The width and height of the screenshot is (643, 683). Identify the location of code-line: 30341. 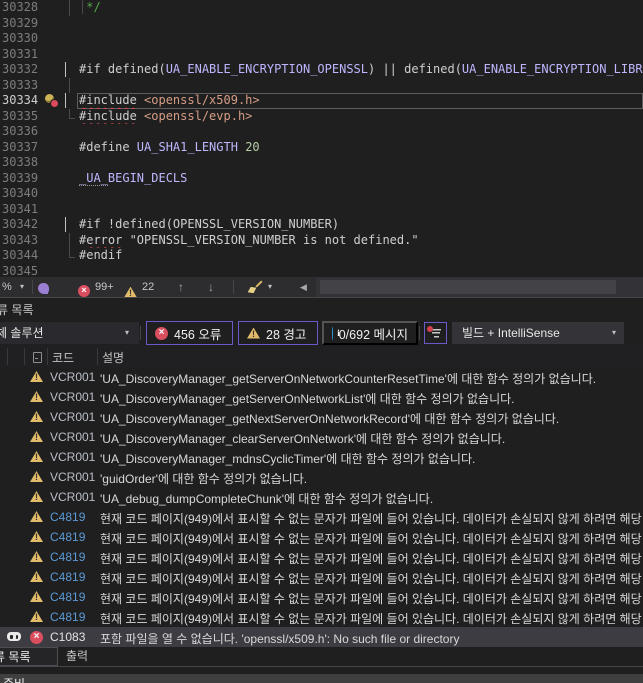
(321, 210).